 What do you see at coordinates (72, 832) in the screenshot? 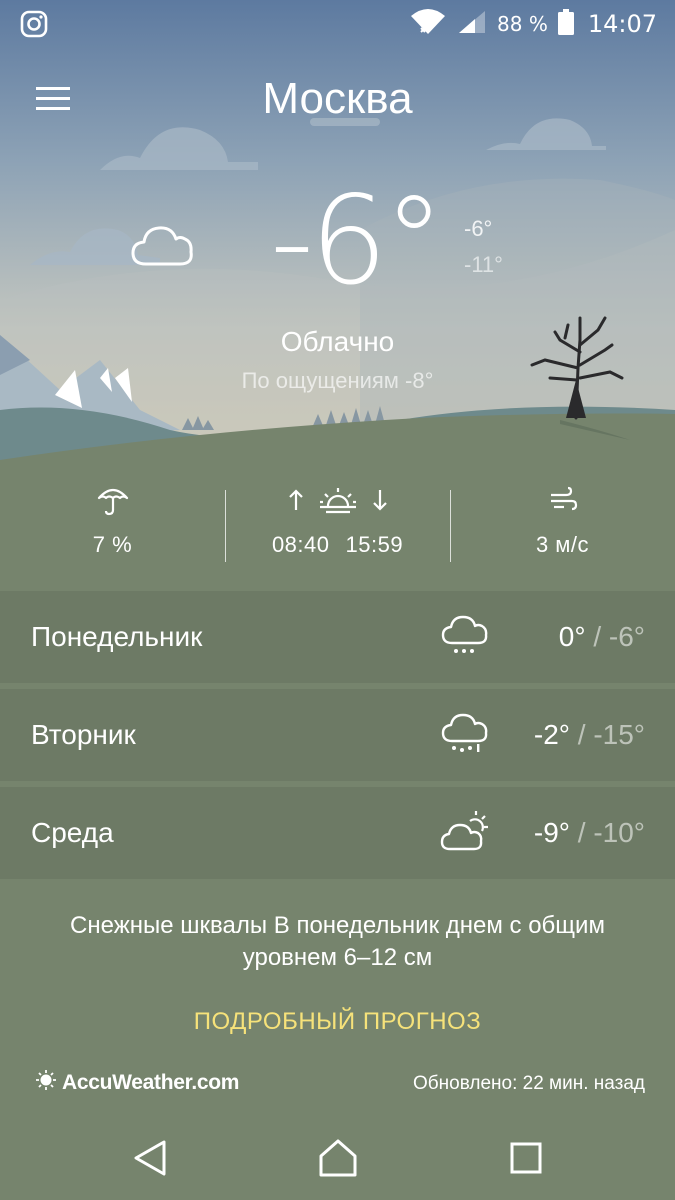
I see `forecast-day: Среда` at bounding box center [72, 832].